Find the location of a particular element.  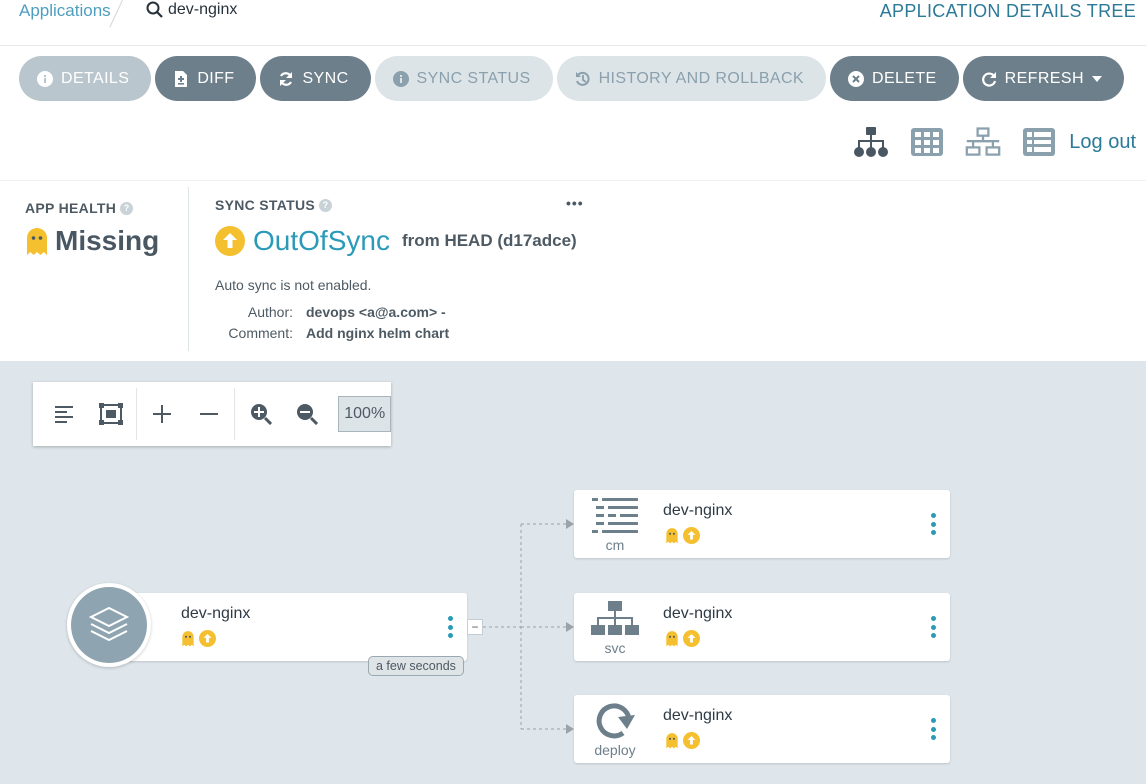

resource-kind: svc is located at coordinates (615, 630).